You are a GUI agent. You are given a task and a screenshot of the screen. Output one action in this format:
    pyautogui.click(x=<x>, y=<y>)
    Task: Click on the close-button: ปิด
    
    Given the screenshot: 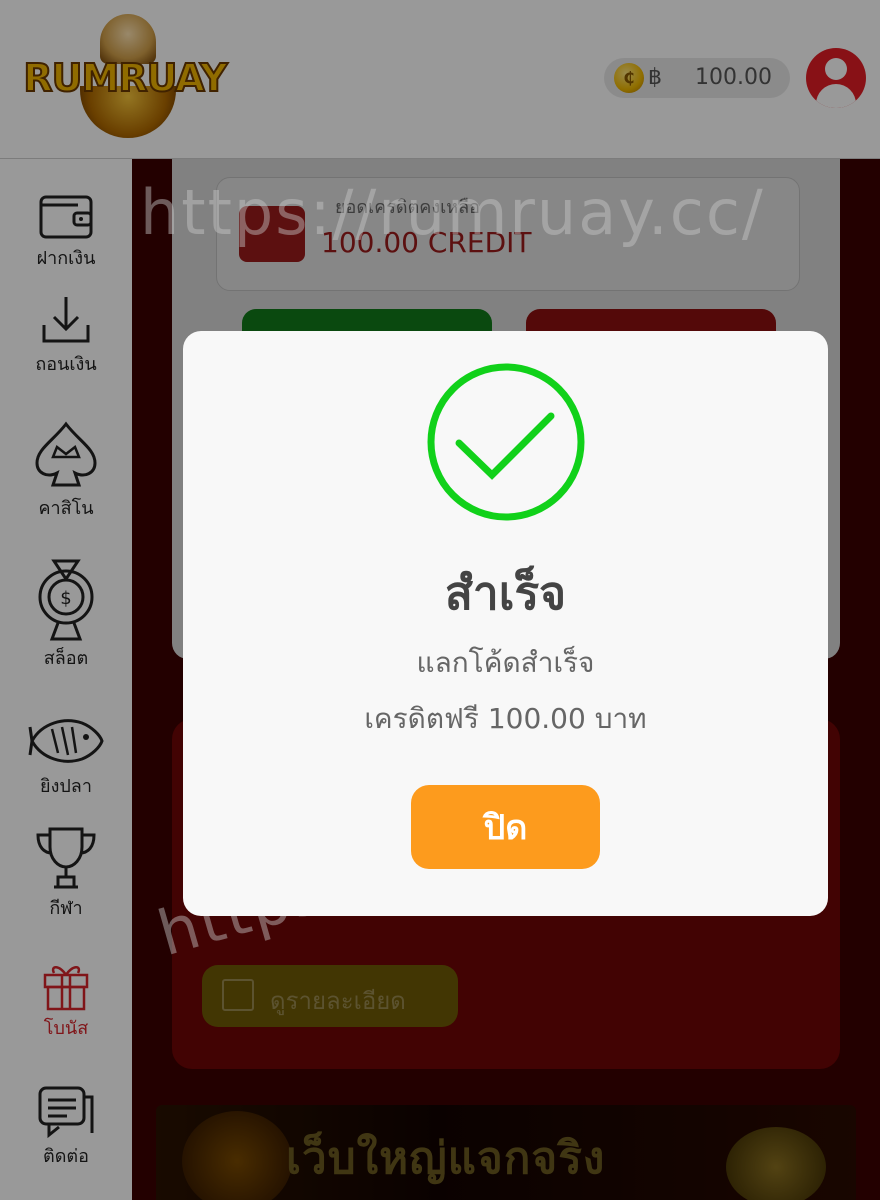 What is the action you would take?
    pyautogui.click(x=505, y=827)
    